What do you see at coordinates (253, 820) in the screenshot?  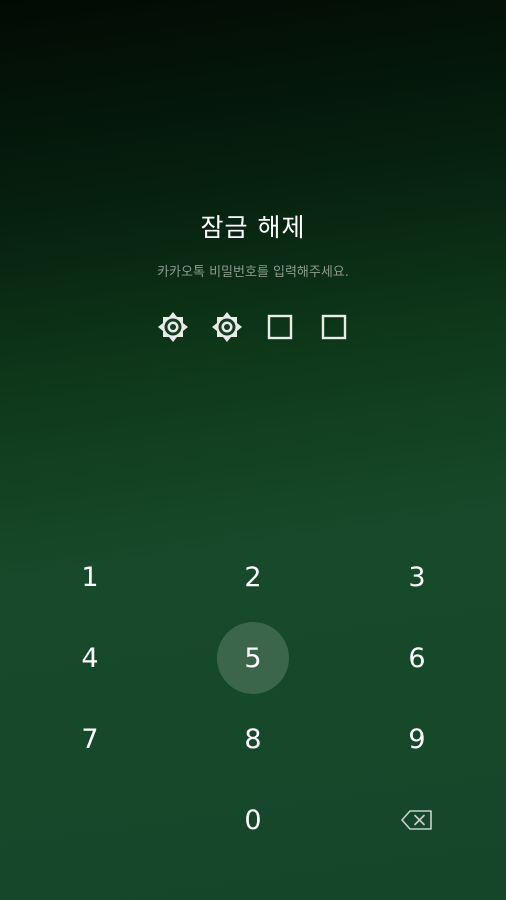 I see `key-0: 0` at bounding box center [253, 820].